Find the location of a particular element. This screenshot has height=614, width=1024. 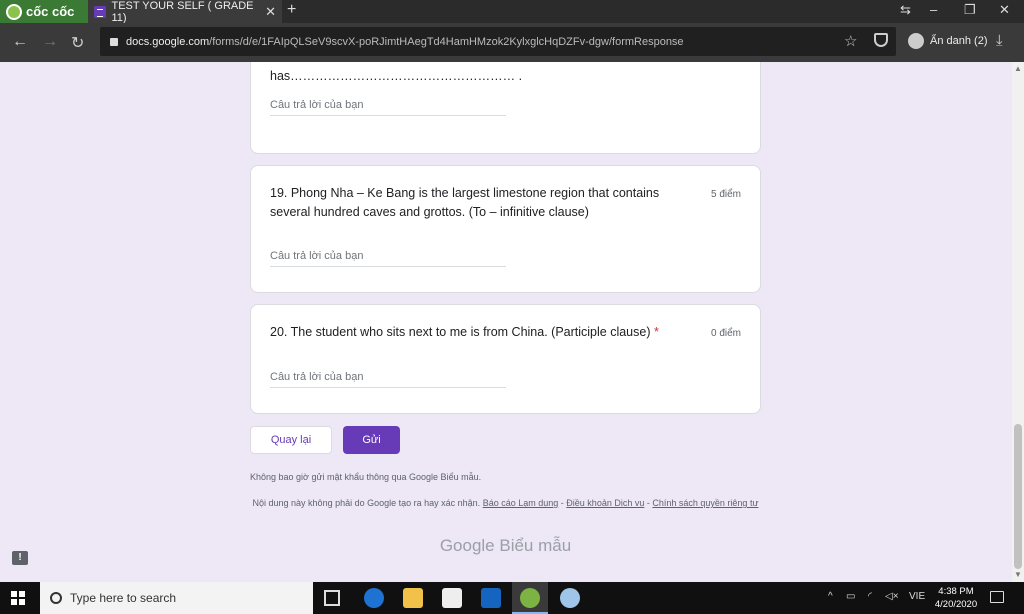

paint-icon is located at coordinates (570, 598).